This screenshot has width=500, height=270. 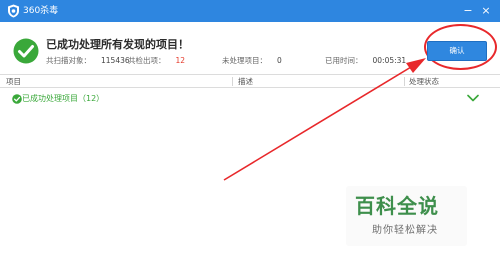 I want to click on confirm-button: 确认, so click(x=457, y=51).